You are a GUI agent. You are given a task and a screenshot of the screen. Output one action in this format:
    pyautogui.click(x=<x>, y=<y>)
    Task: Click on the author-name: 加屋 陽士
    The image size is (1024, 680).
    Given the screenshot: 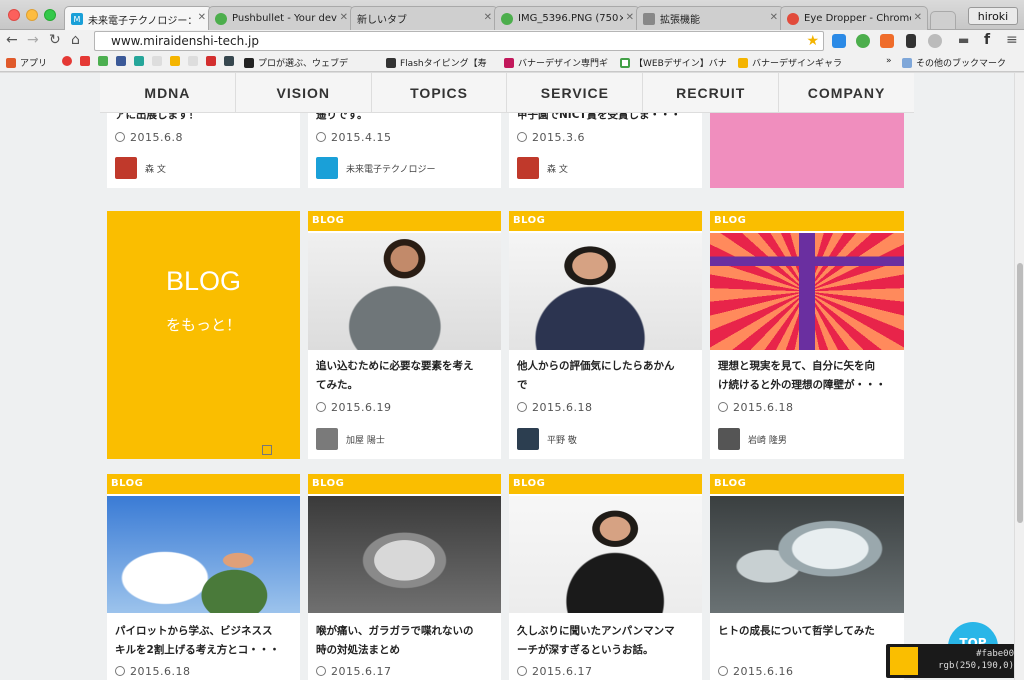 What is the action you would take?
    pyautogui.click(x=365, y=440)
    